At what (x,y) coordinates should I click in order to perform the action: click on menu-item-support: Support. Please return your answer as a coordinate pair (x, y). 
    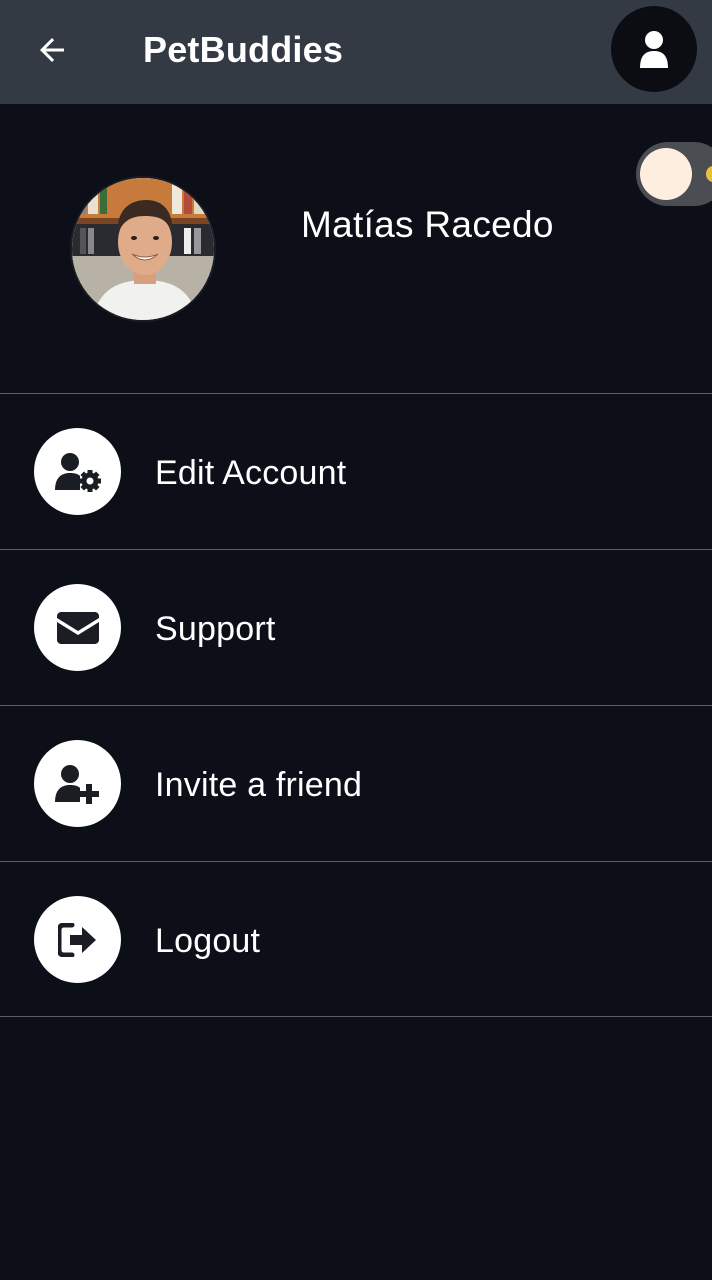
    Looking at the image, I should click on (356, 627).